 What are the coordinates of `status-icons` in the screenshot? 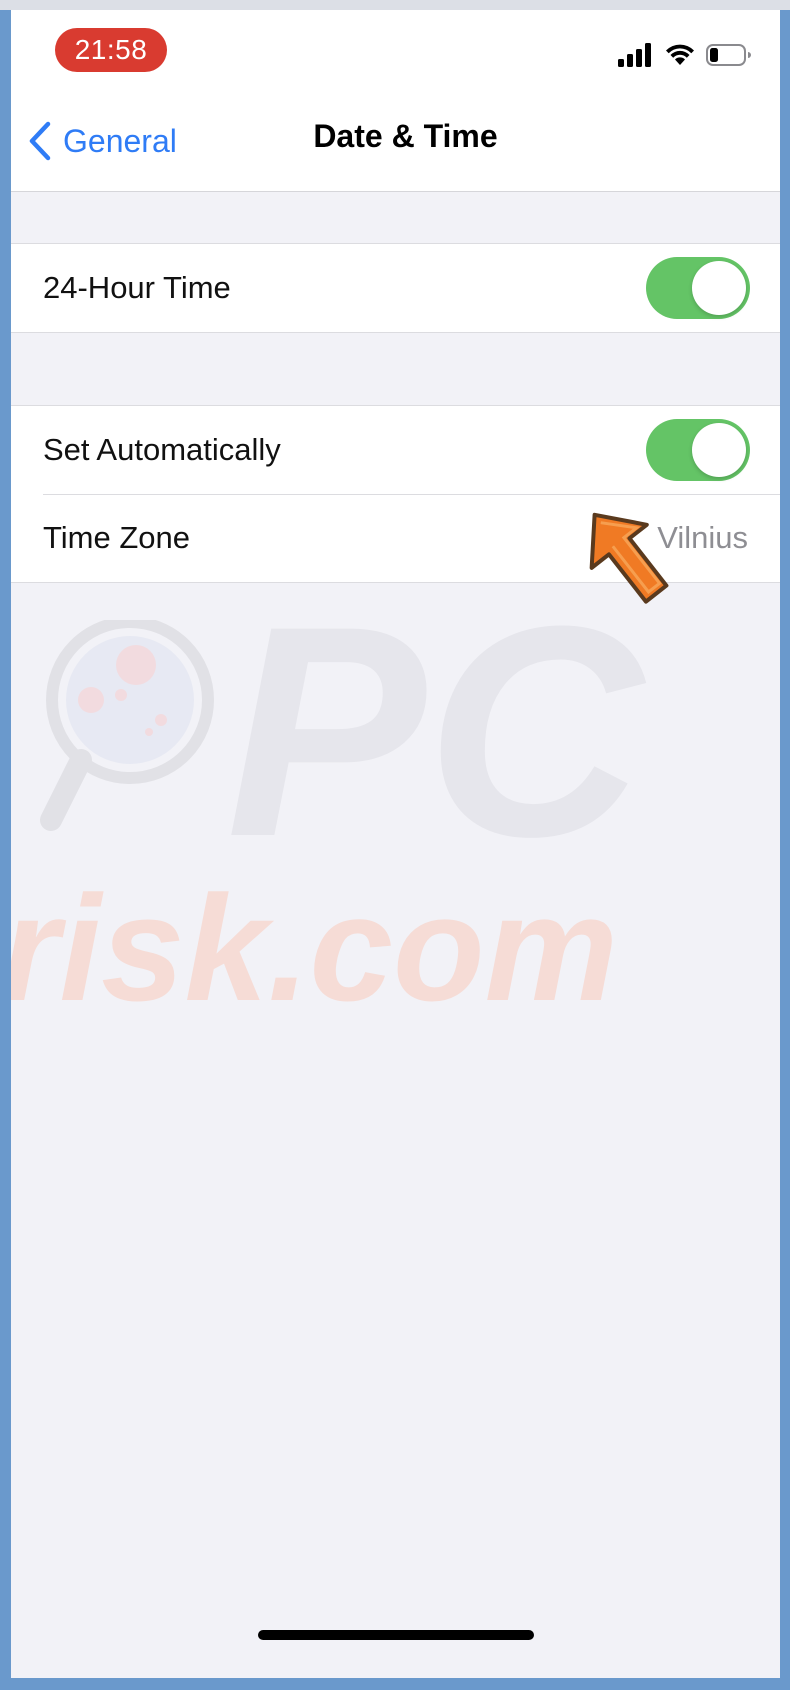 It's located at (685, 55).